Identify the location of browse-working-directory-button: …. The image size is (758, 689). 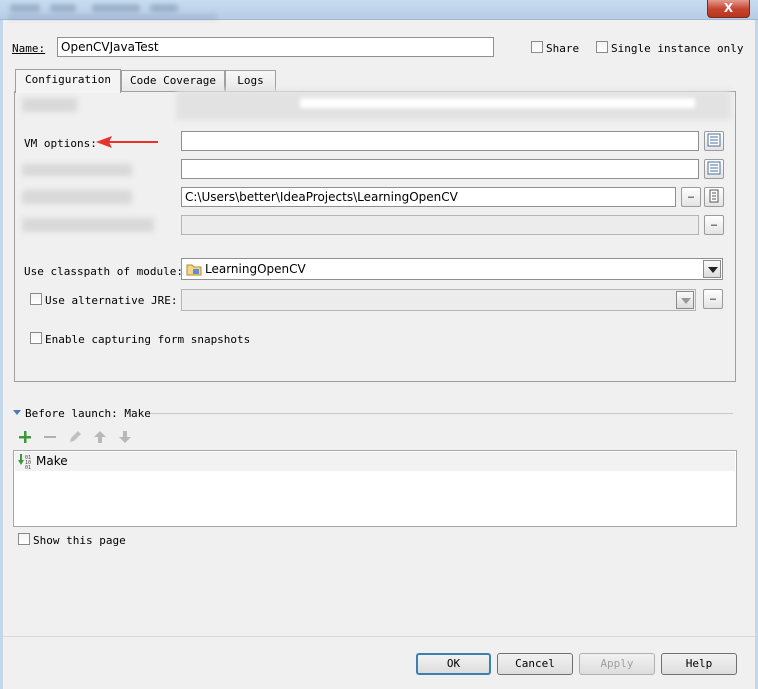
(691, 197).